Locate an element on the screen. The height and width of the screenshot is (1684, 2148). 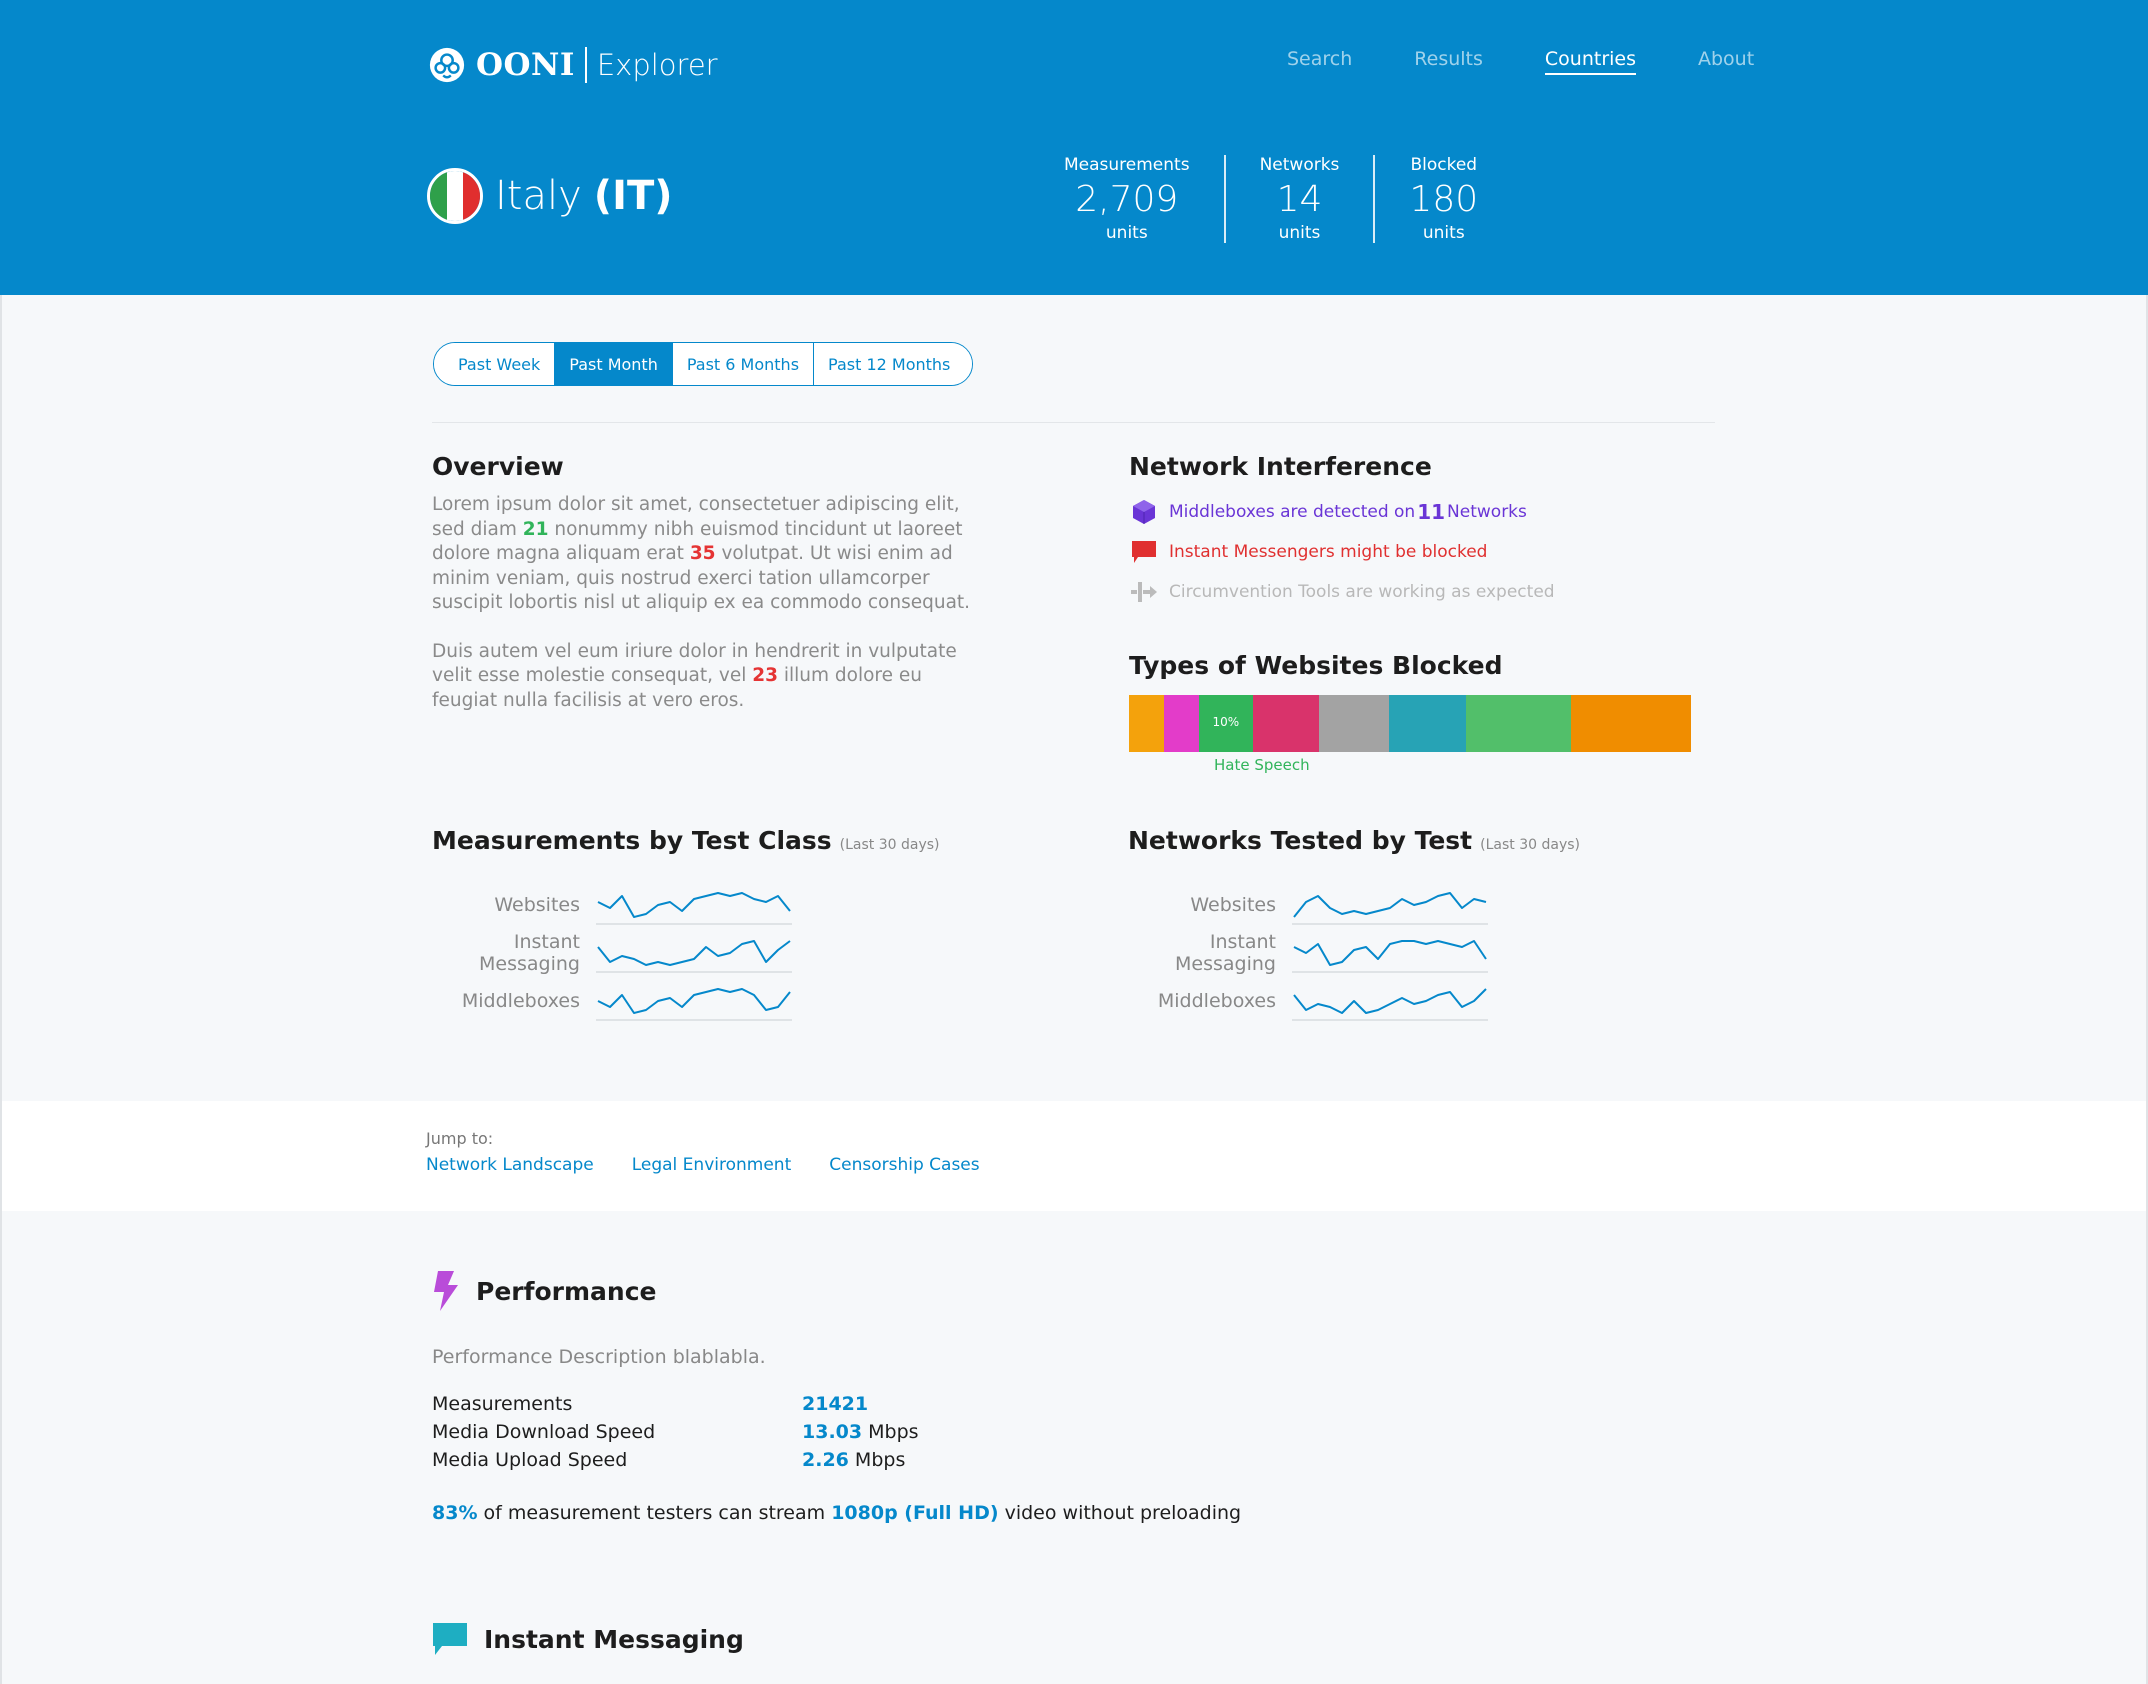
websites-blocked-title: Types of Websites Blocked is located at coordinates (1316, 665).